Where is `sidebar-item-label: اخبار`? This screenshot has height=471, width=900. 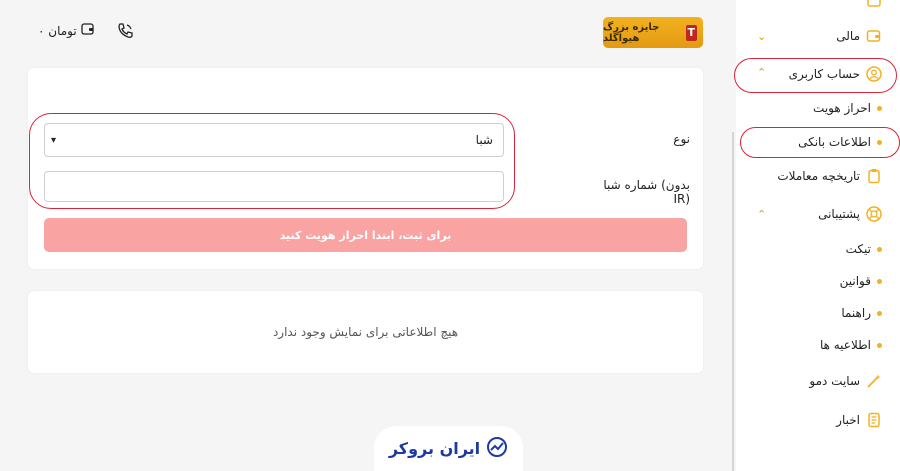
sidebar-item-label: اخبار is located at coordinates (848, 420).